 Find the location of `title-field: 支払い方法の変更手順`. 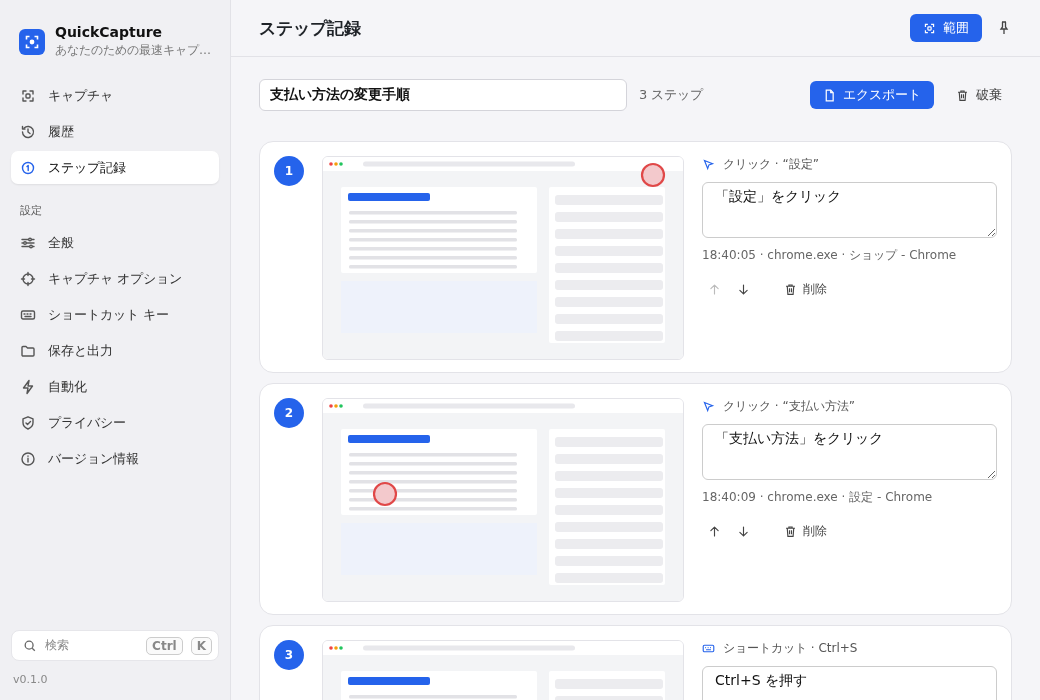

title-field: 支払い方法の変更手順 is located at coordinates (443, 95).